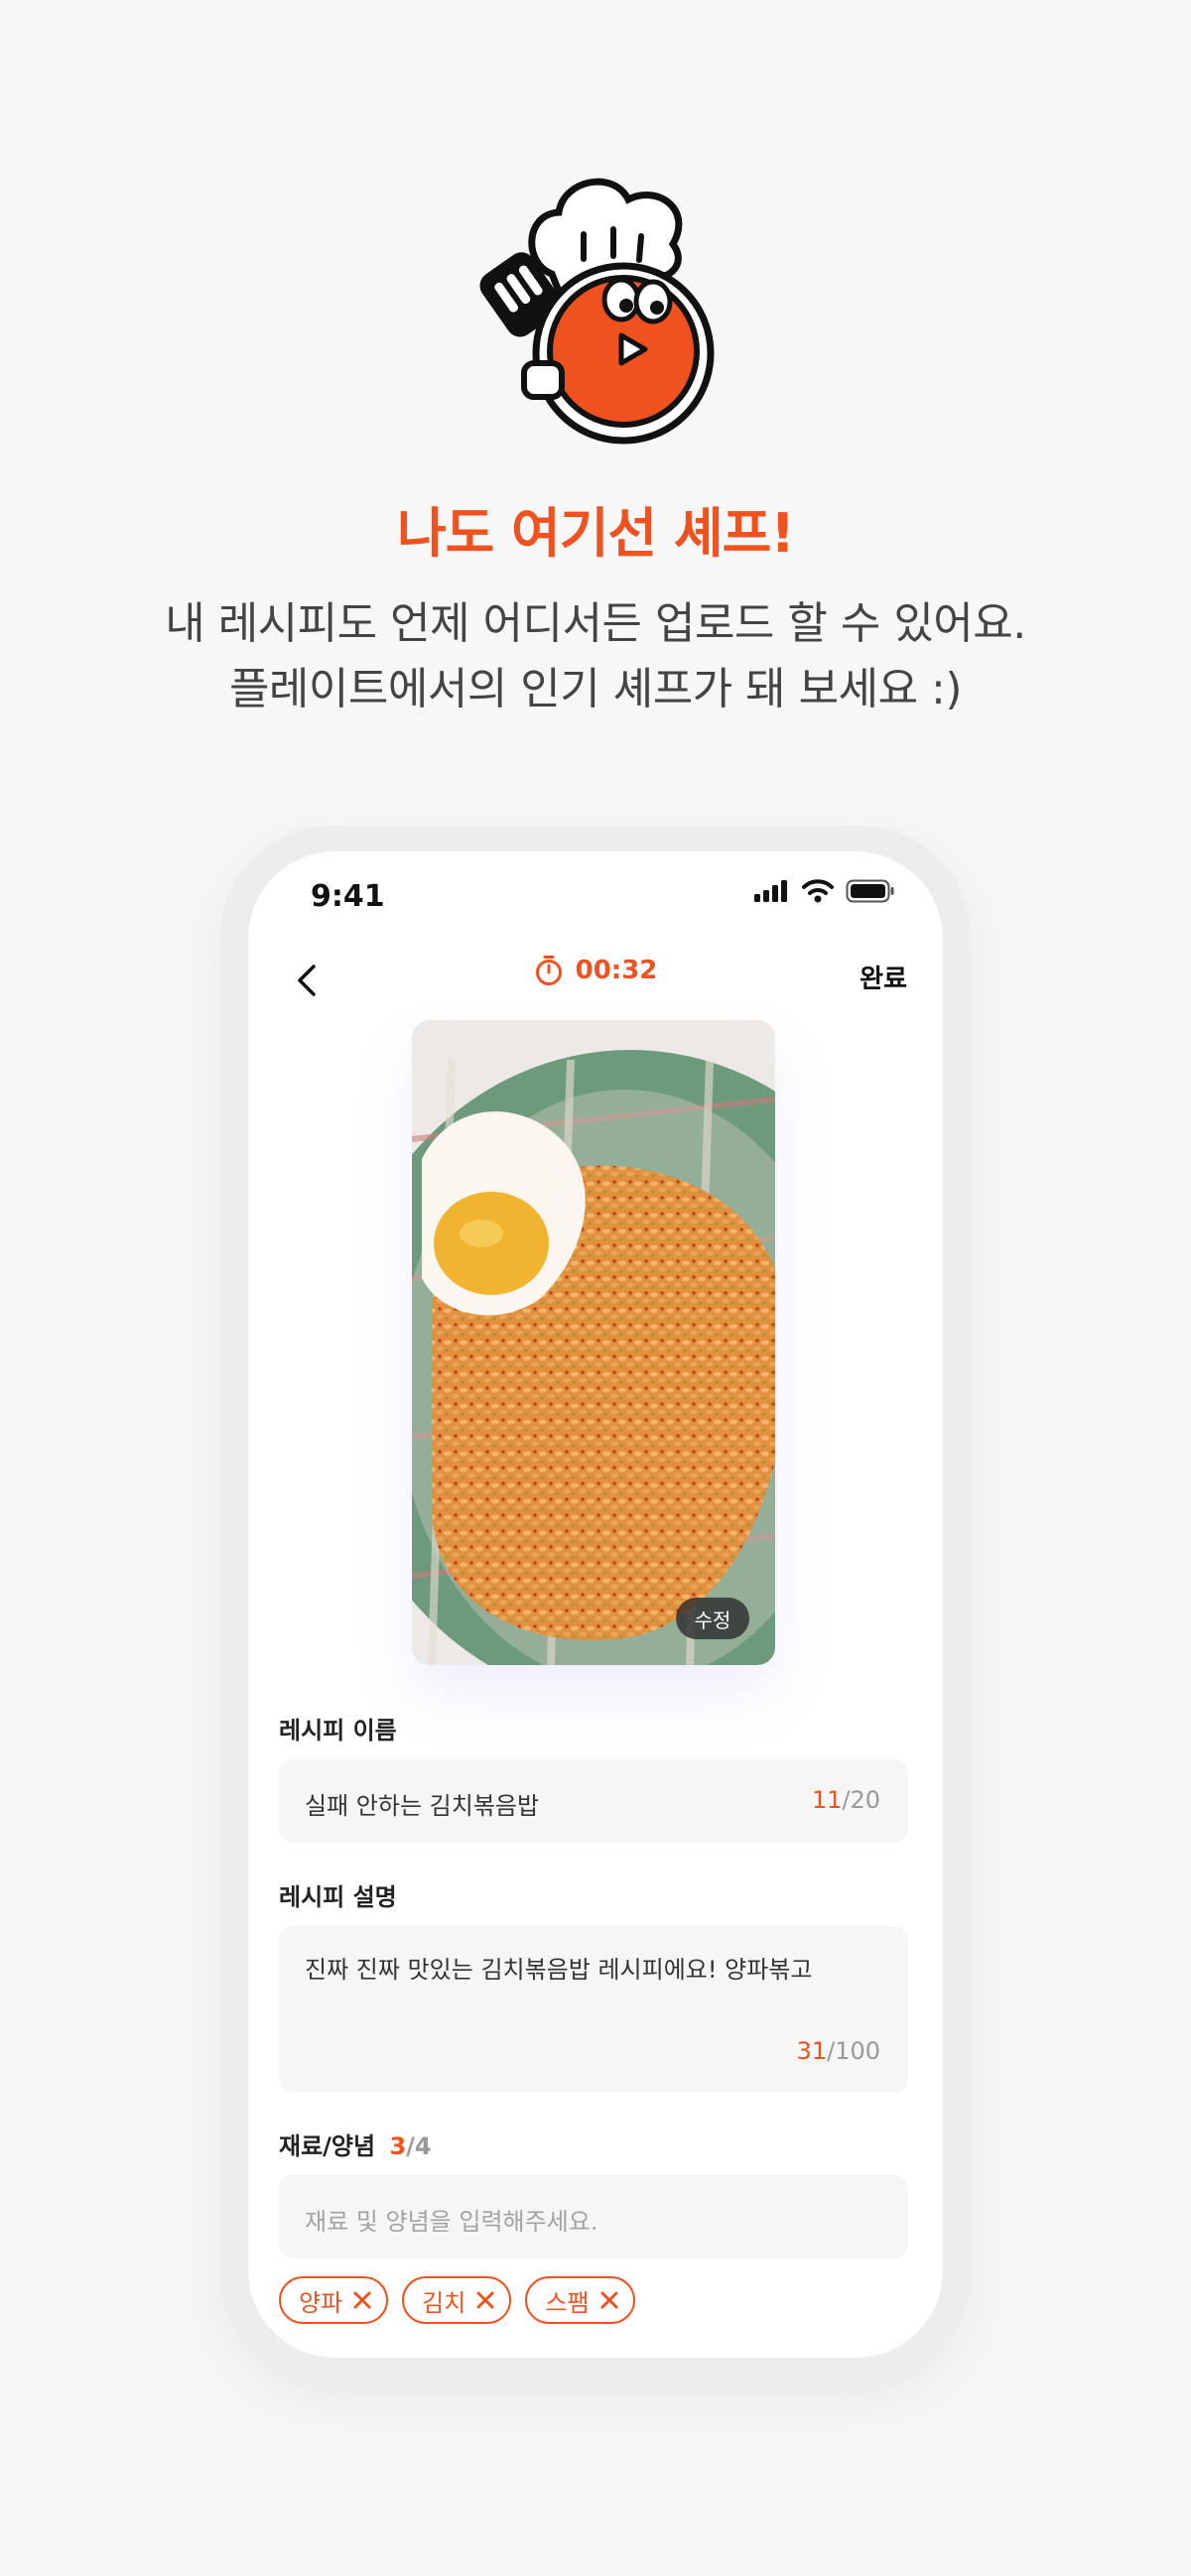 The height and width of the screenshot is (2576, 1191). I want to click on hero-subline-1: 내 레시피도 언제 어디서든 업로드 할 수 있어요., so click(595, 624).